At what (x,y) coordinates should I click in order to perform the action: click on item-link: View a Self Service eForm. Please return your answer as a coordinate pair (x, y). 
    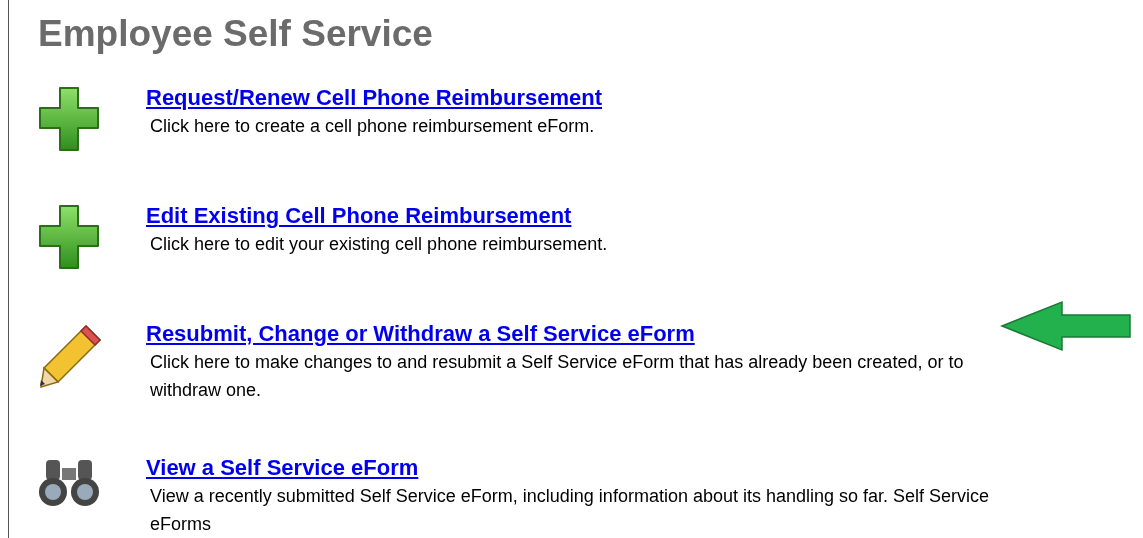
    Looking at the image, I should click on (282, 468).